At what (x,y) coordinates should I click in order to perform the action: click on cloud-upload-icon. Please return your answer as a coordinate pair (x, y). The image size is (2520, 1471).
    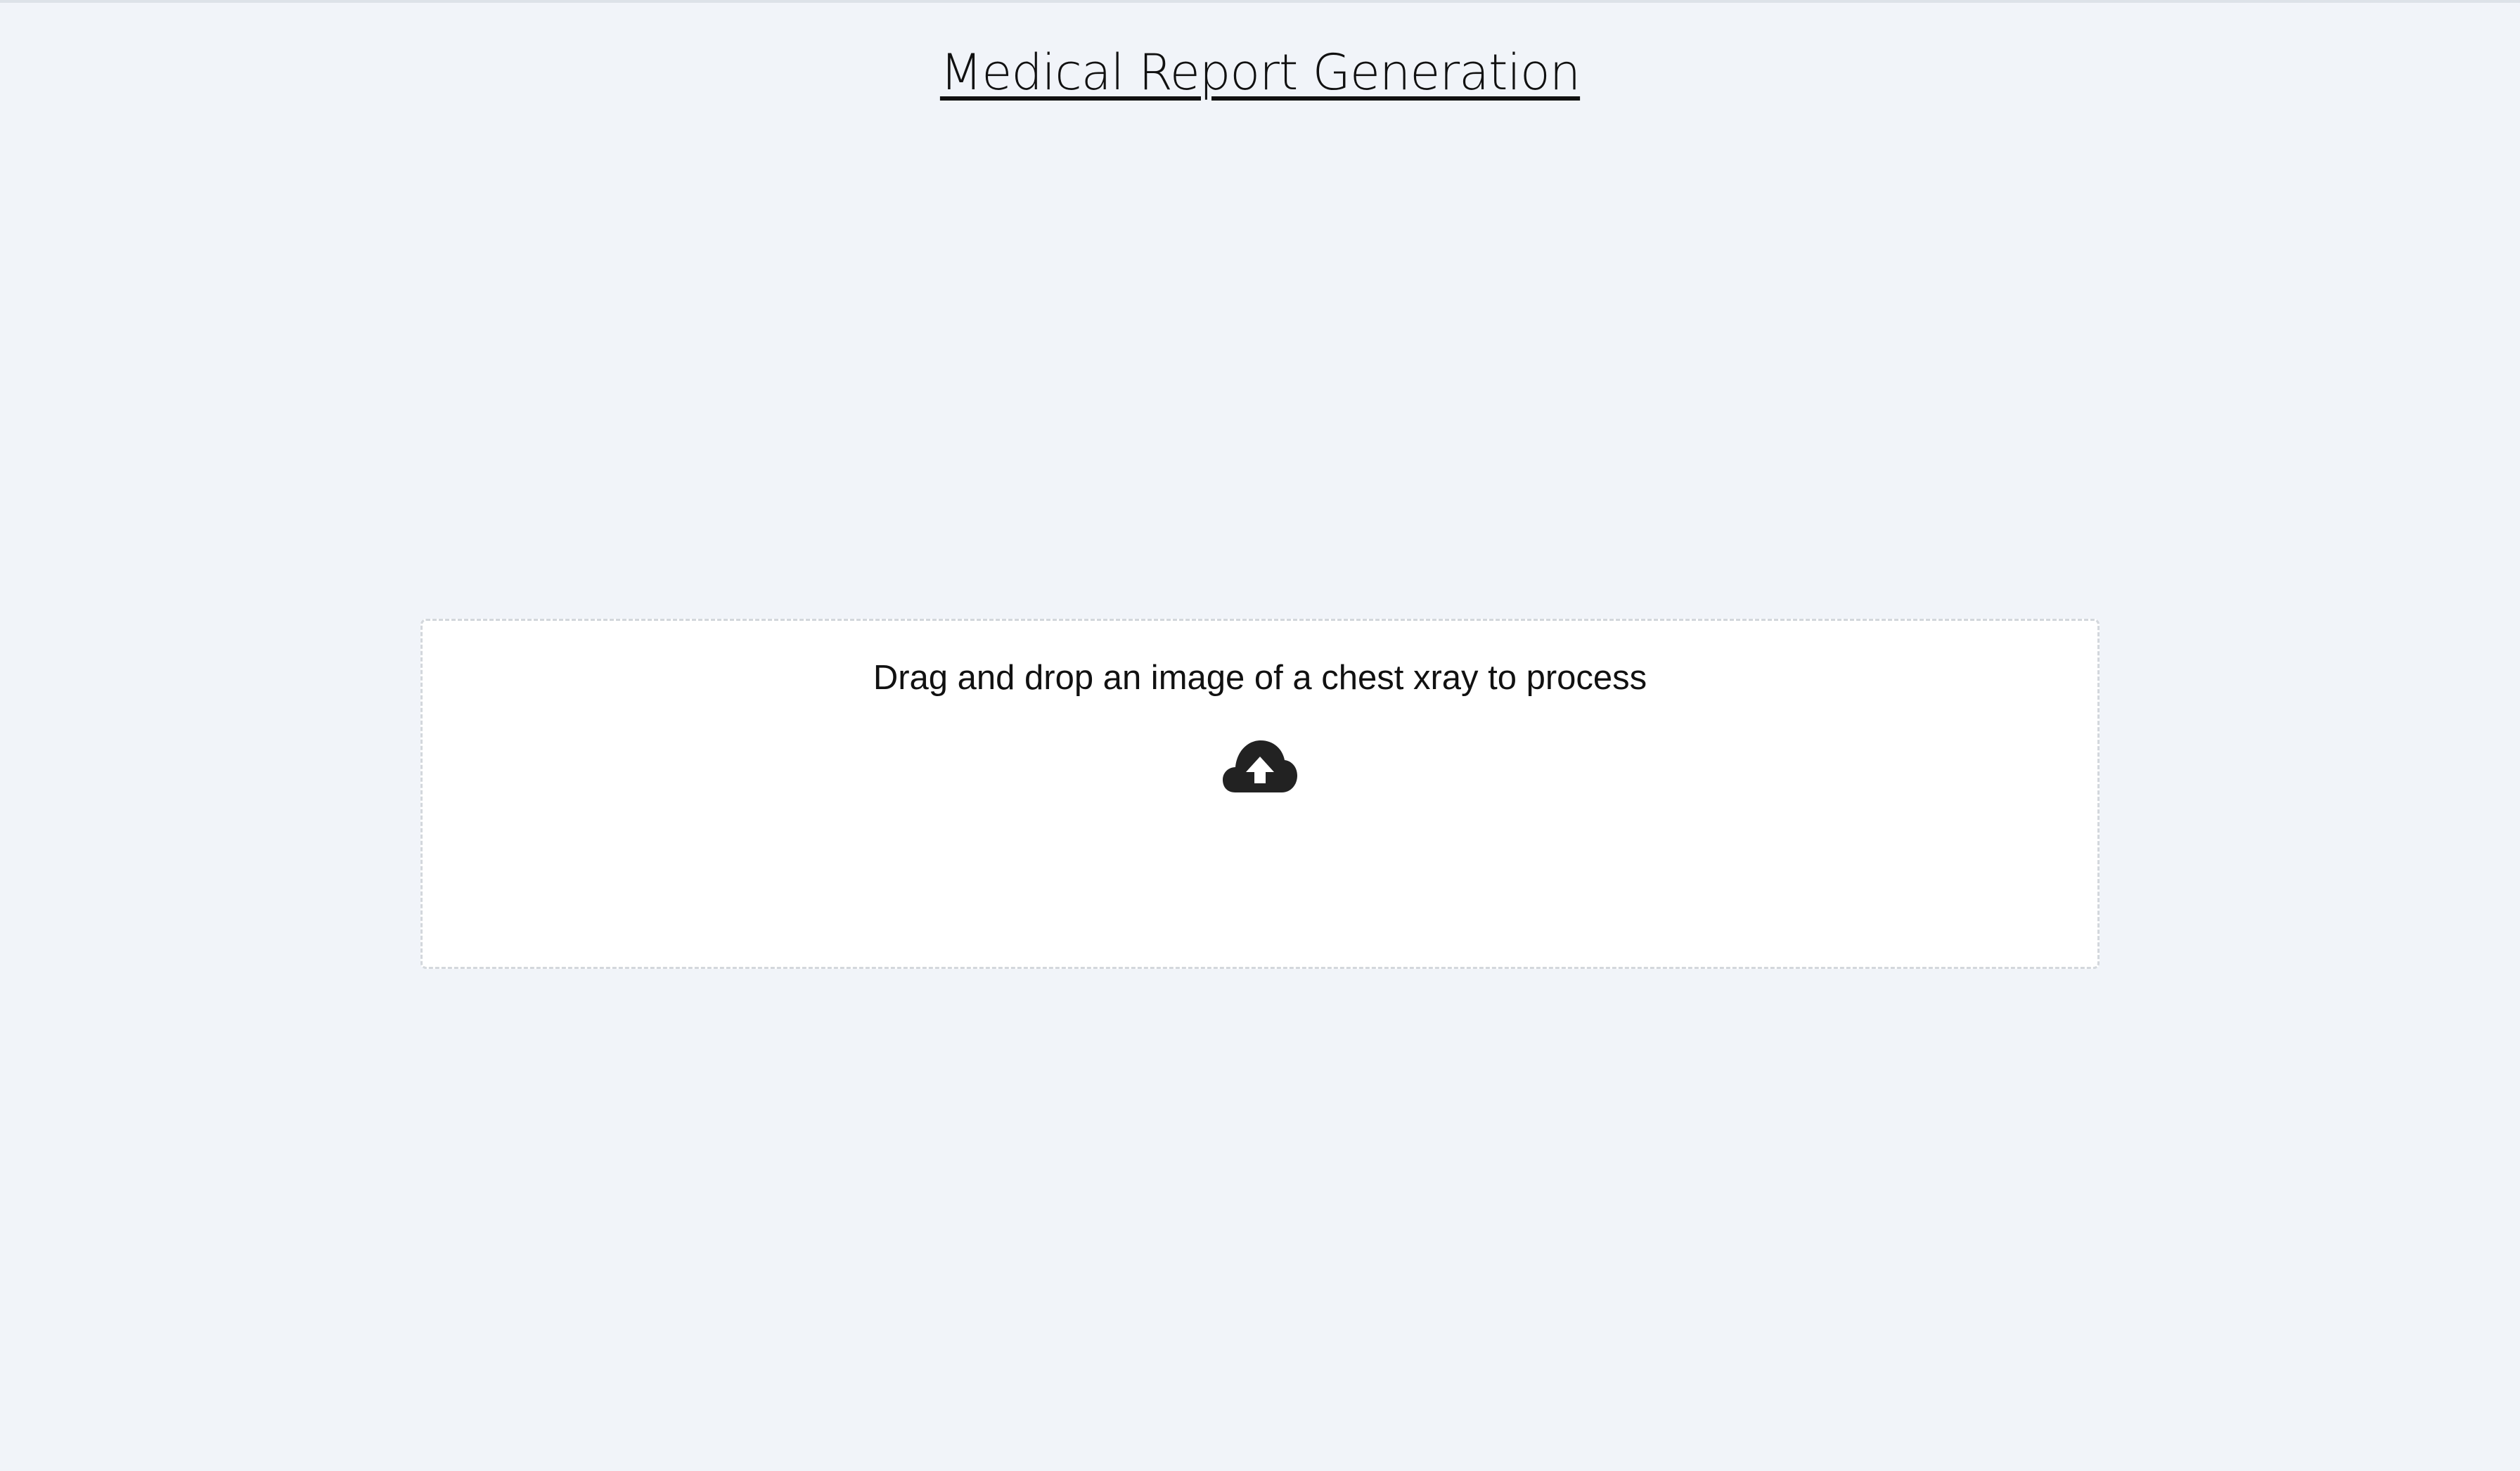
    Looking at the image, I should click on (1260, 766).